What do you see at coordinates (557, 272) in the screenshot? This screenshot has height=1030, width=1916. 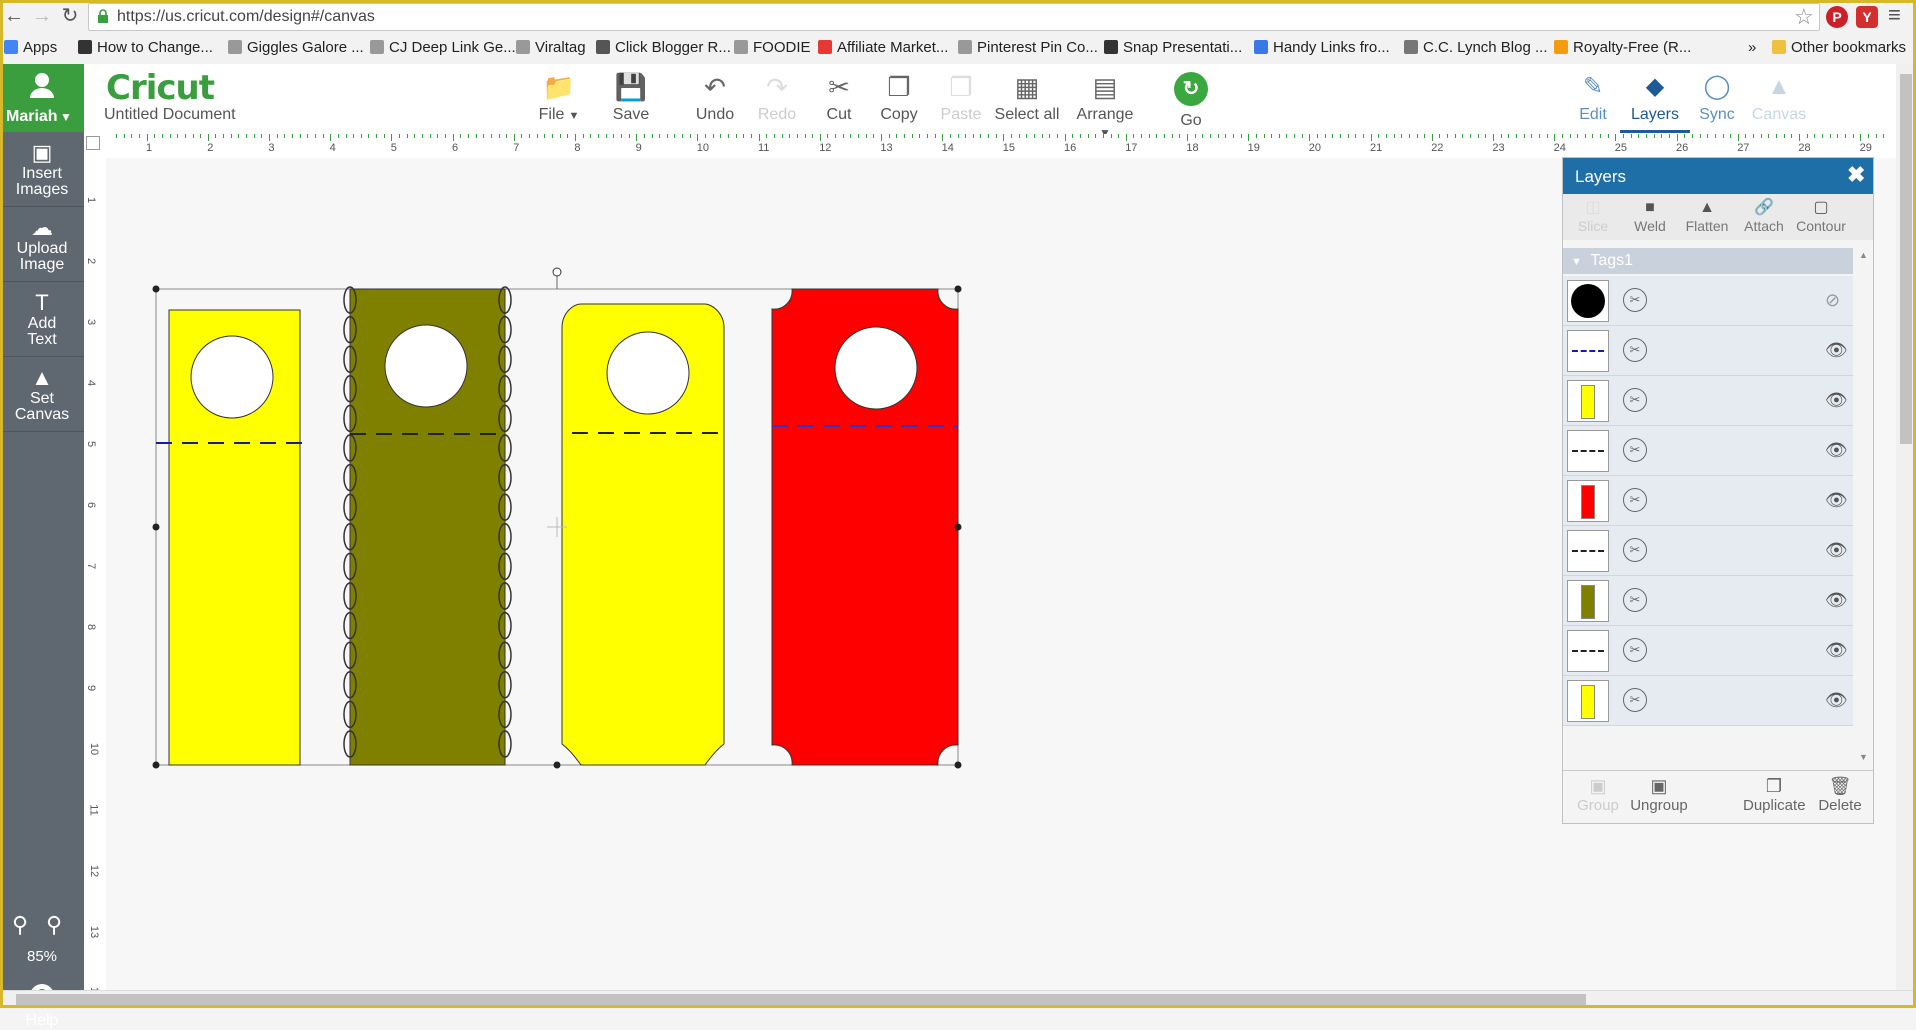 I see `rotate-handle` at bounding box center [557, 272].